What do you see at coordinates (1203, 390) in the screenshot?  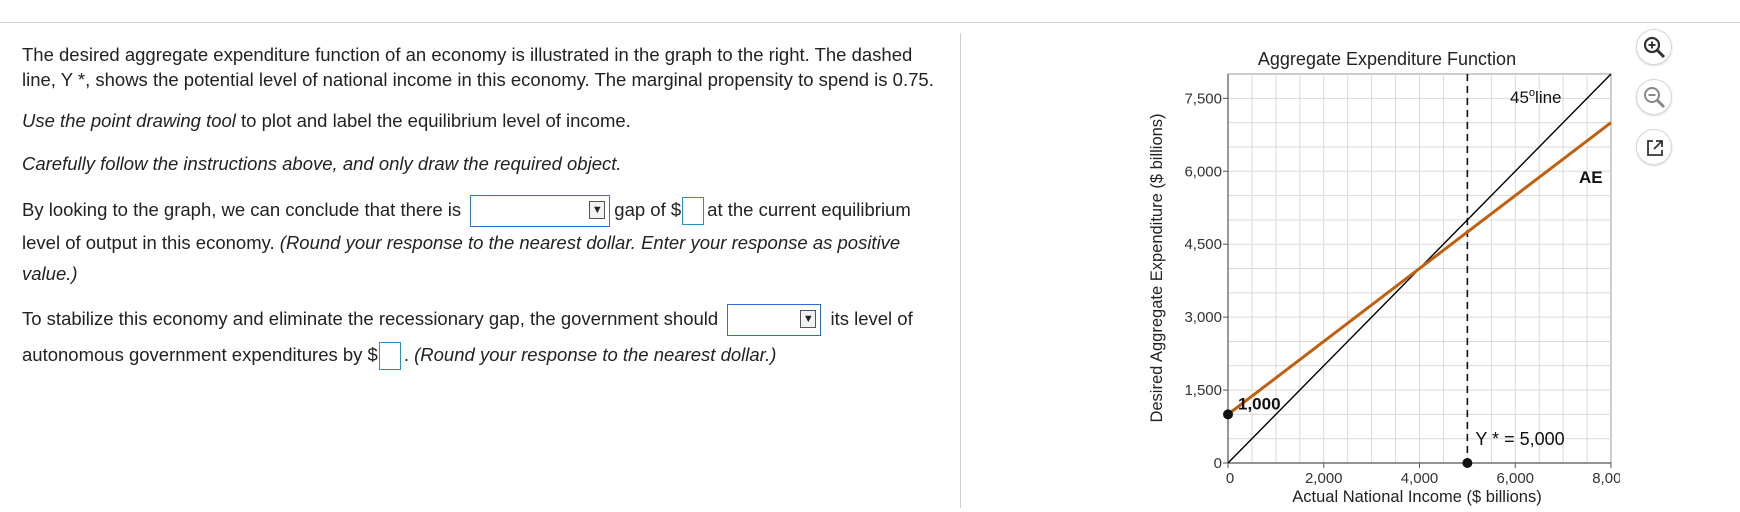 I see `y-tick-label: 1,500` at bounding box center [1203, 390].